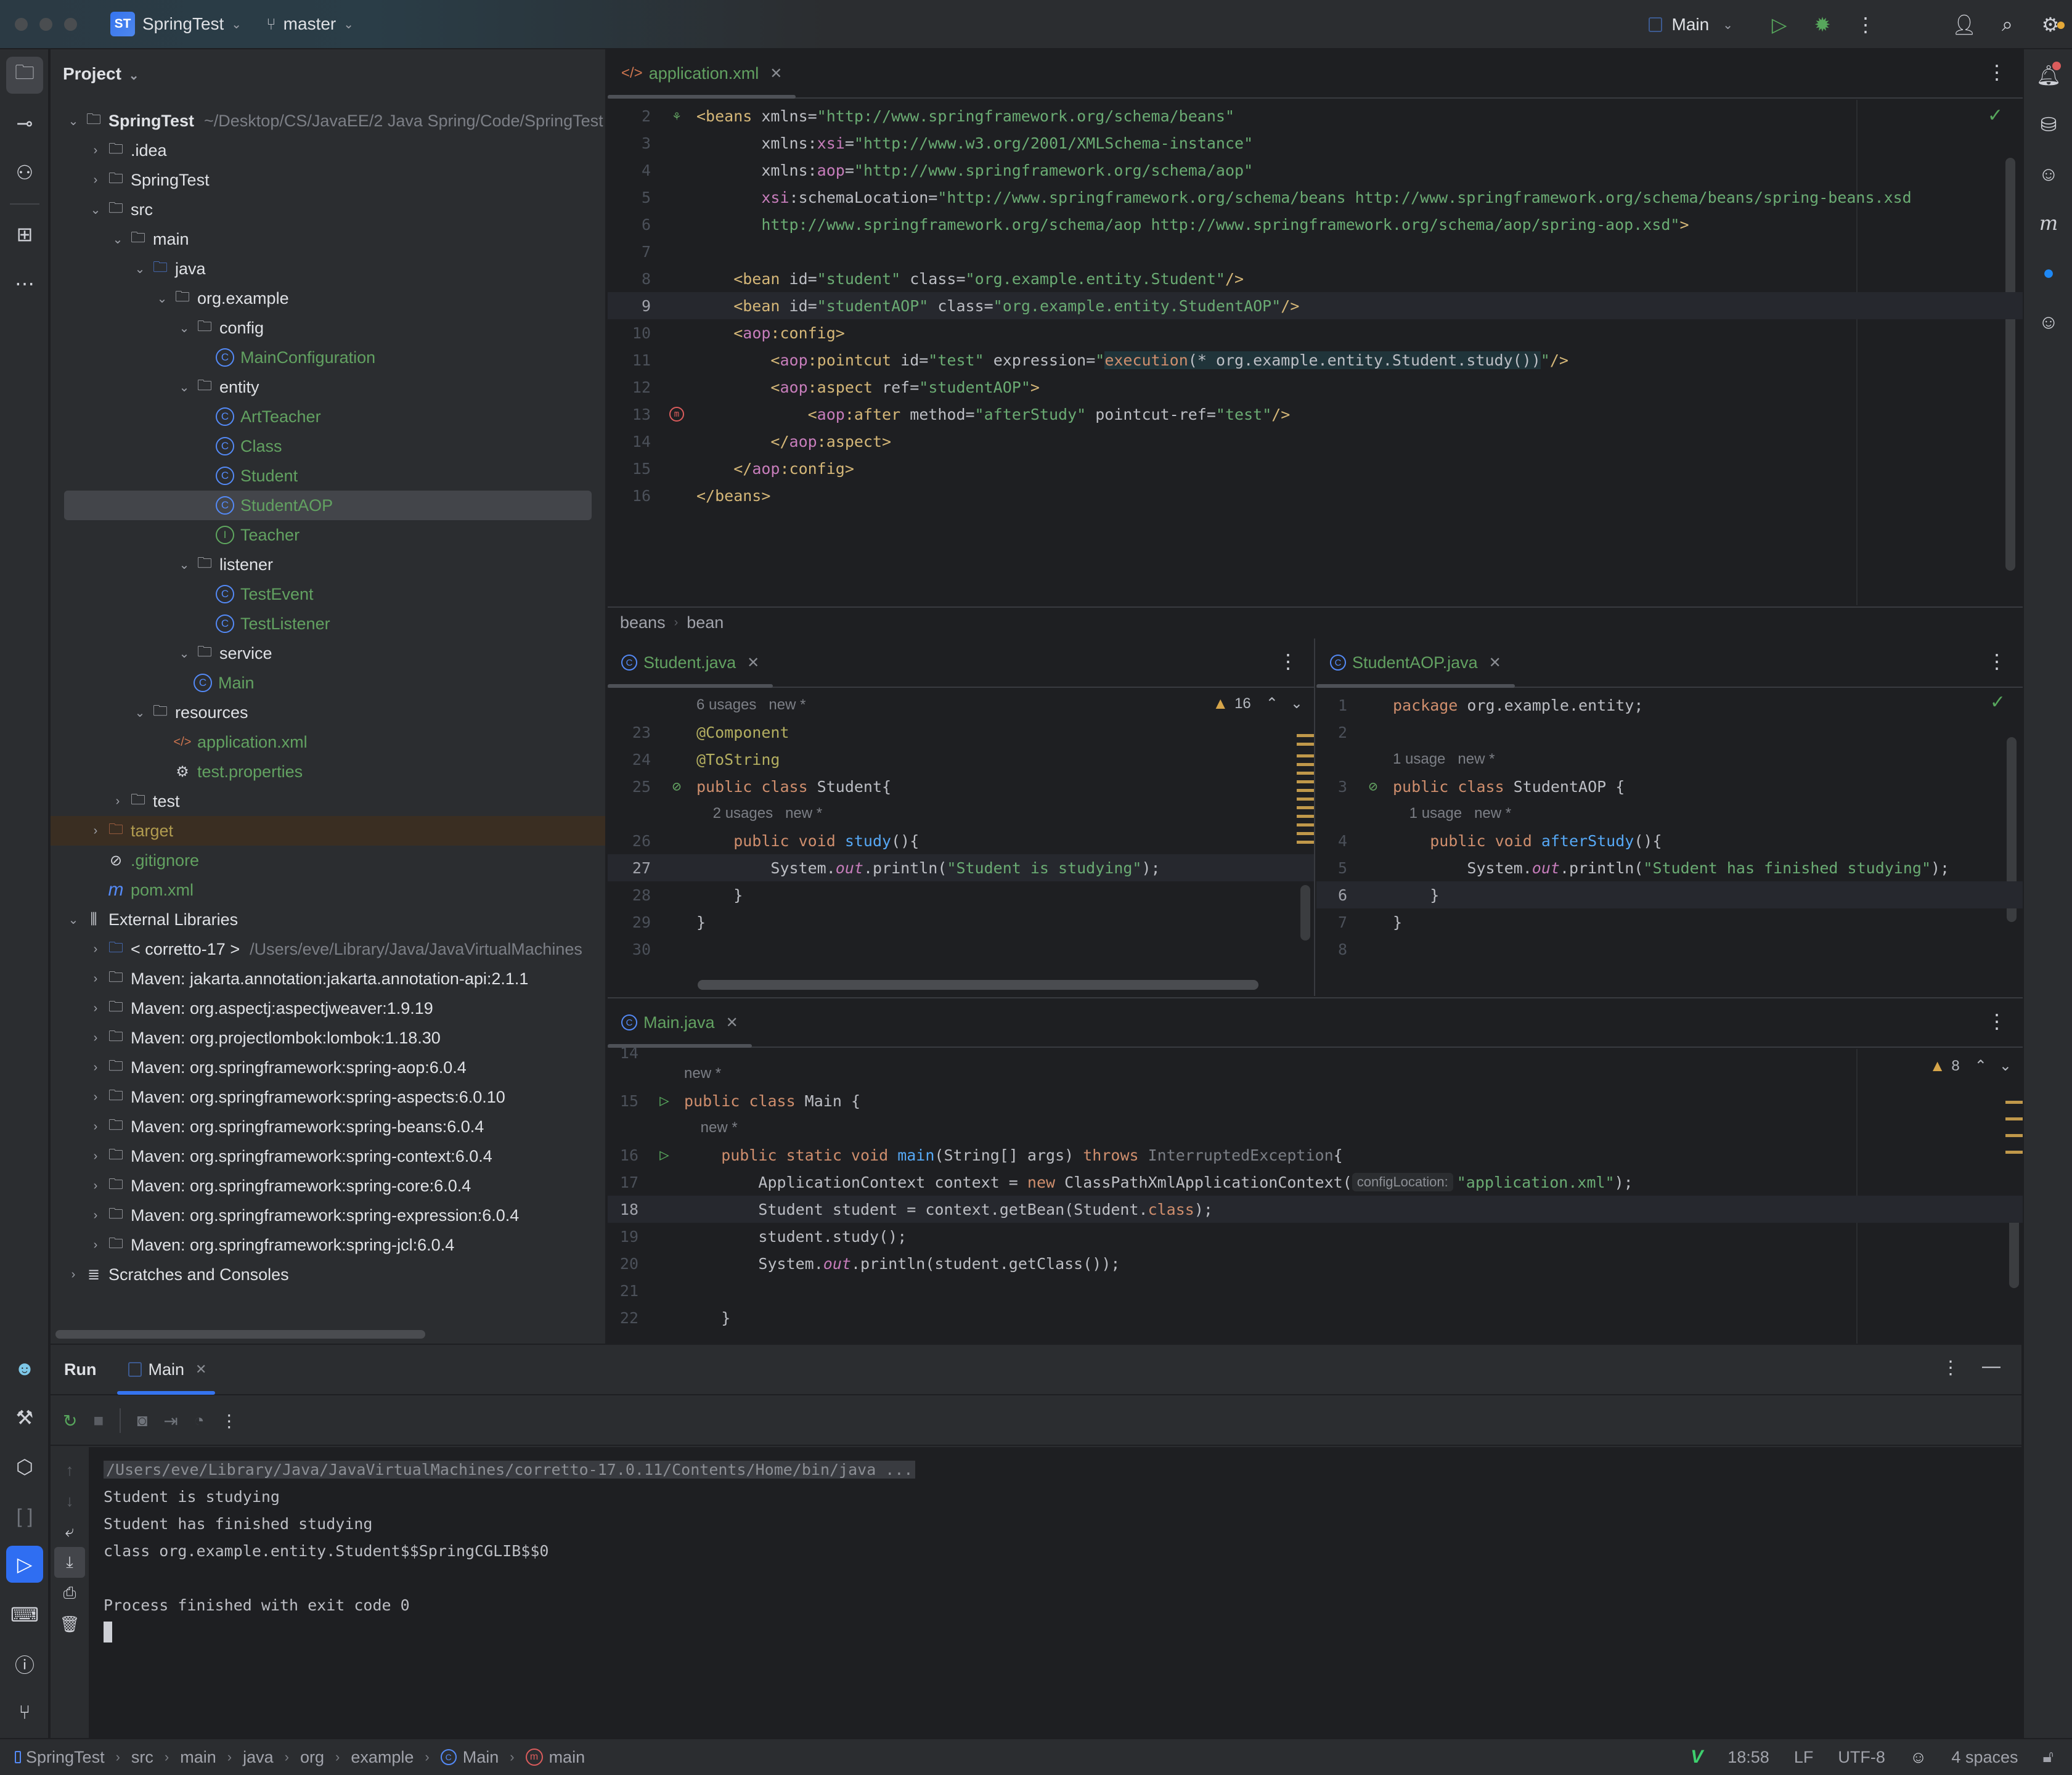  What do you see at coordinates (258, 1757) in the screenshot?
I see `breadcrumb-item: java` at bounding box center [258, 1757].